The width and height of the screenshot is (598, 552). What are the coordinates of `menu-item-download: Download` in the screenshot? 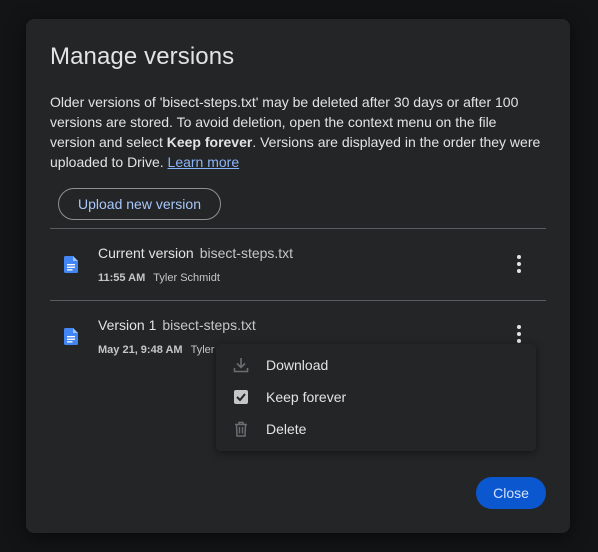 It's located at (376, 365).